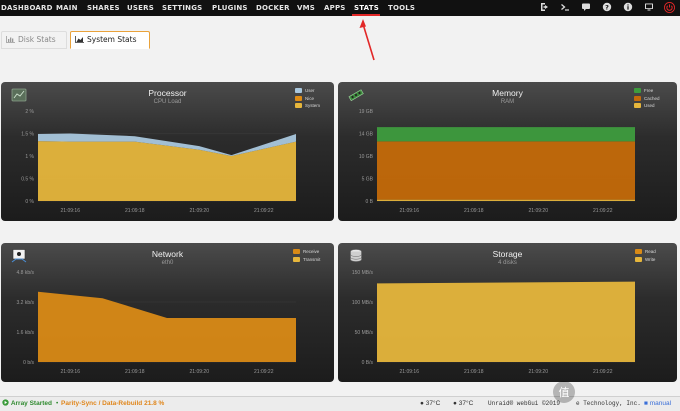 The image size is (680, 411). What do you see at coordinates (27, 134) in the screenshot?
I see `y-tick-label: 1.5 %` at bounding box center [27, 134].